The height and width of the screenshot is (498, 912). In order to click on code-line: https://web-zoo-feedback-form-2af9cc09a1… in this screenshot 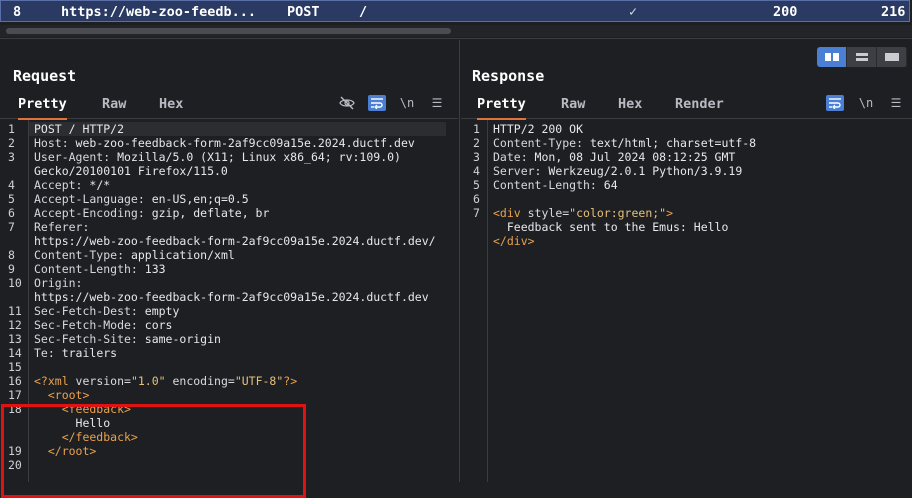, I will do `click(229, 241)`.